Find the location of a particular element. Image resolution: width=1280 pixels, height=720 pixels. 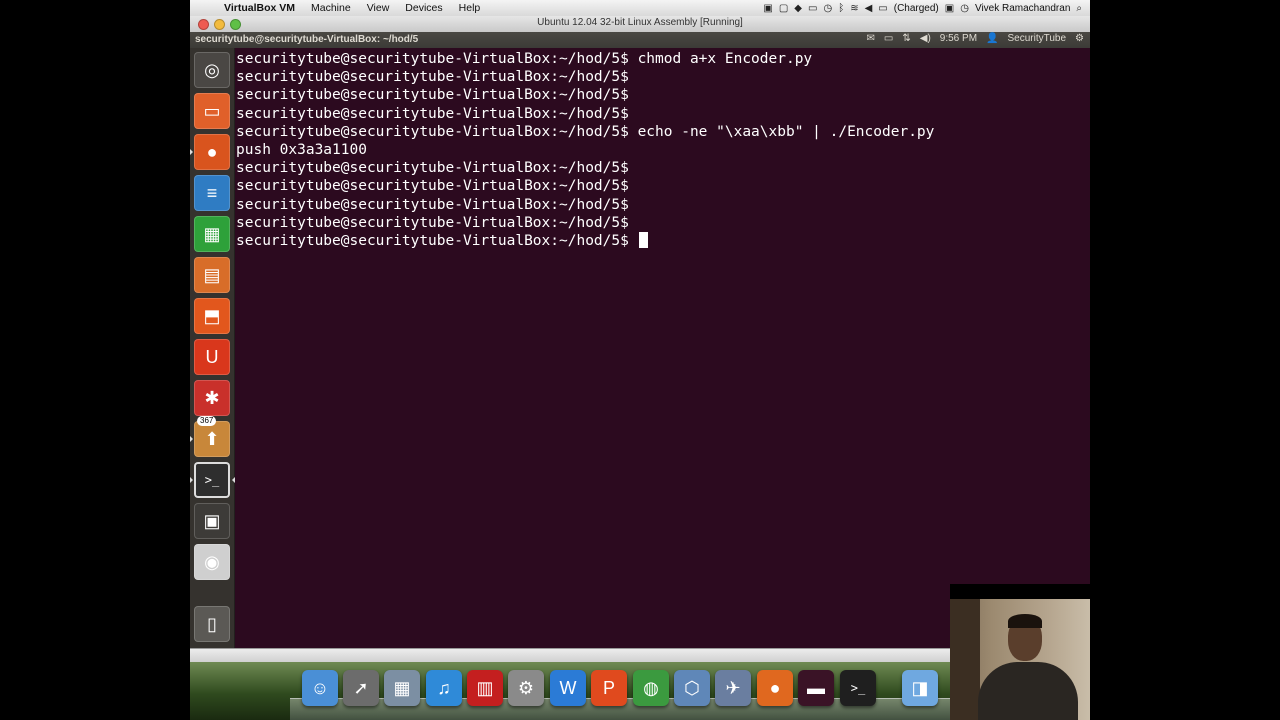

workspace-switcher-icon: ▣ is located at coordinates (212, 521).